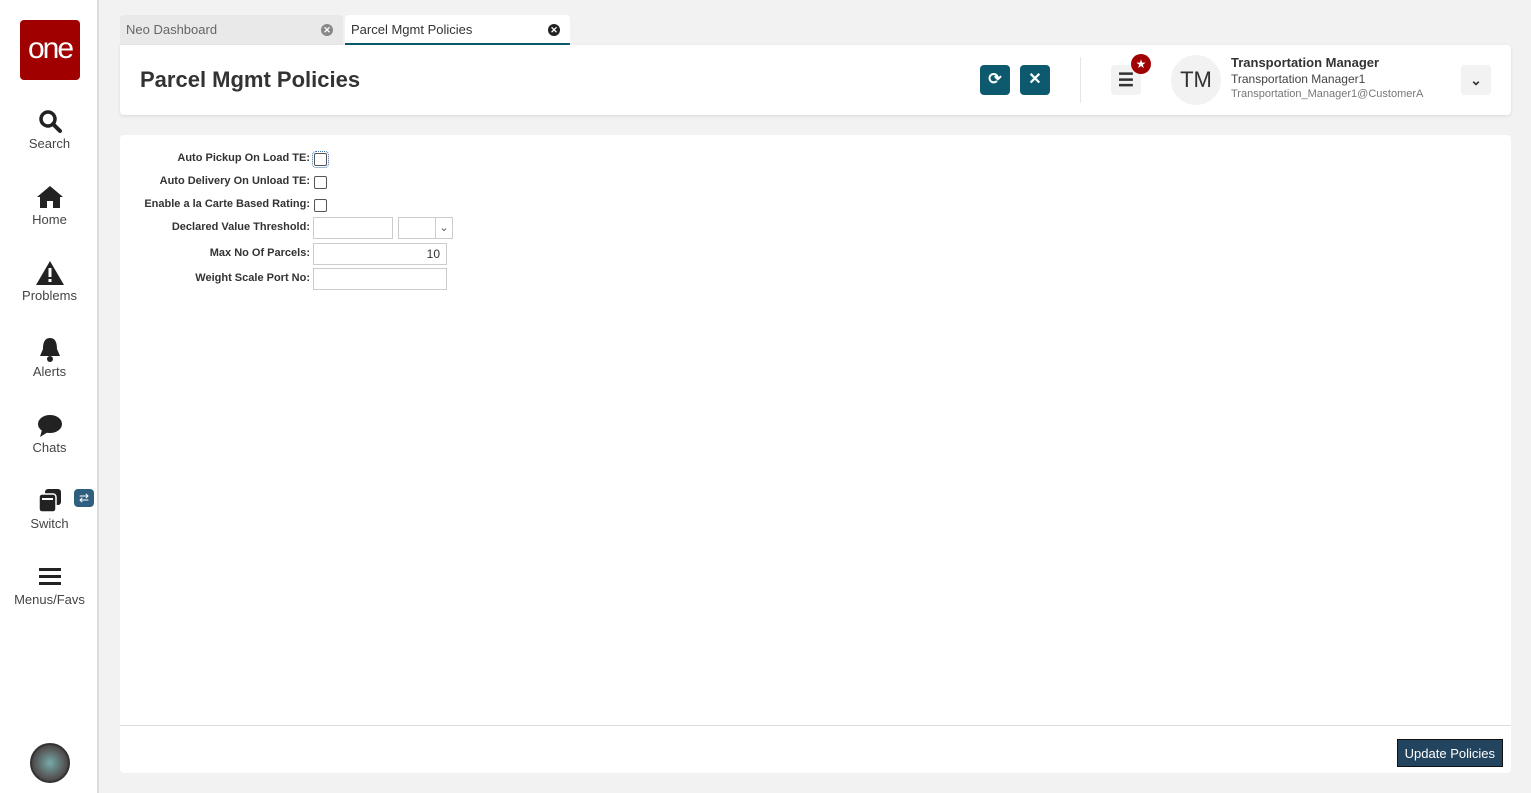  I want to click on auto-delivery-checkbox, so click(320, 182).